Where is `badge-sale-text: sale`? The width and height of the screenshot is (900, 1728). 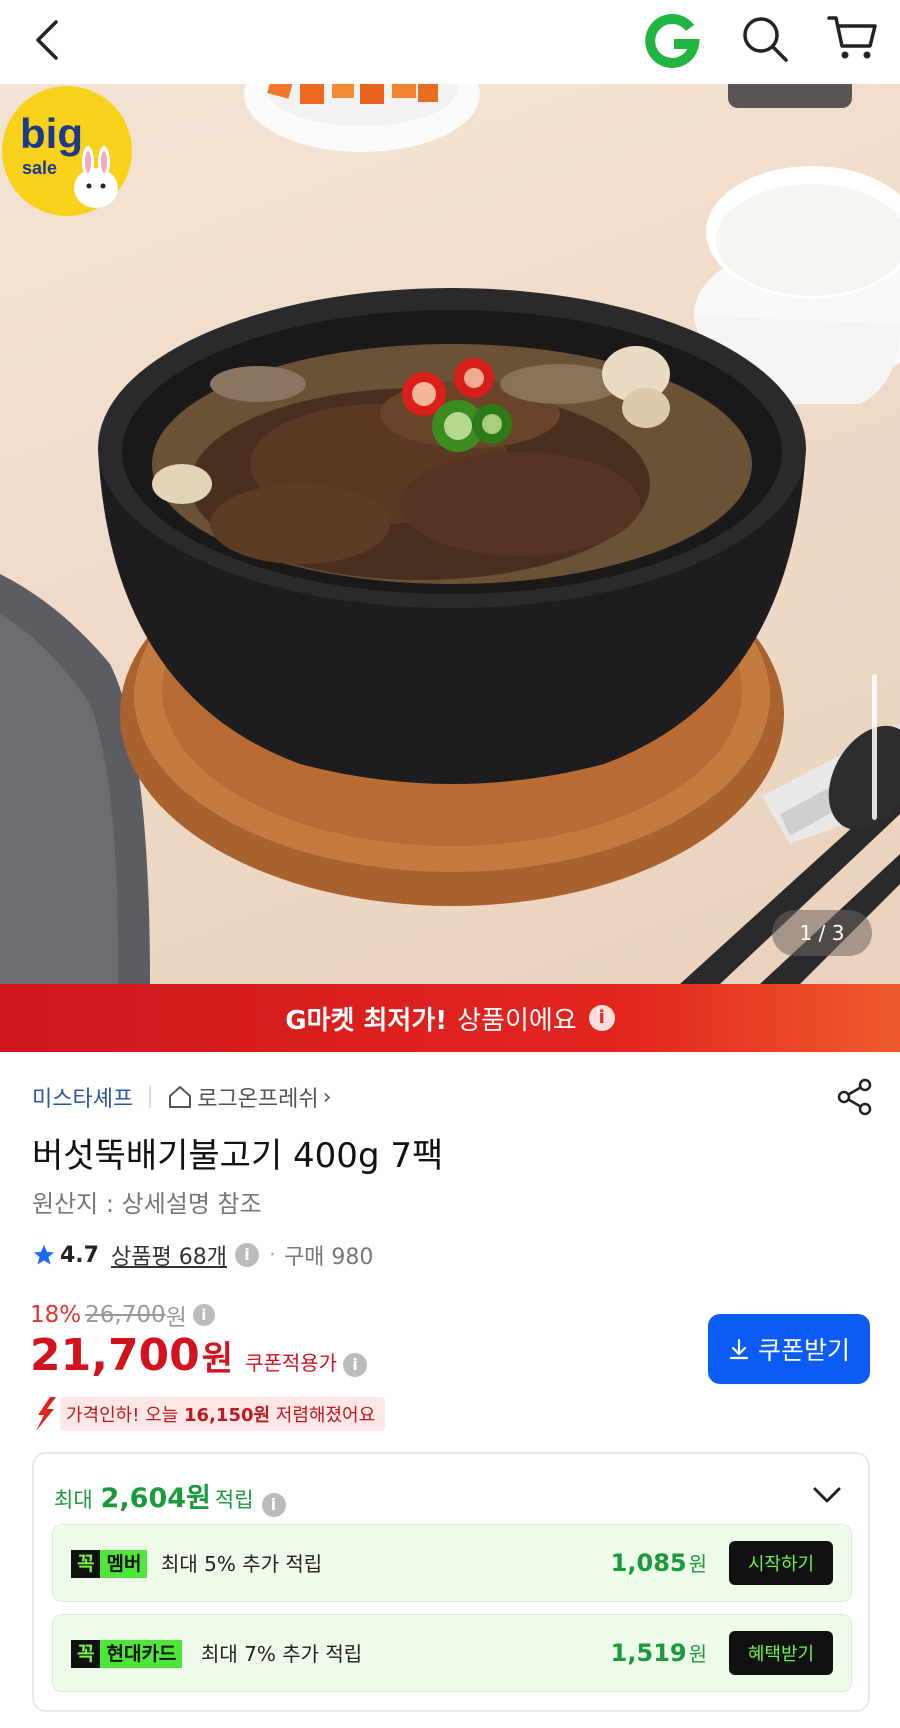 badge-sale-text: sale is located at coordinates (39, 168).